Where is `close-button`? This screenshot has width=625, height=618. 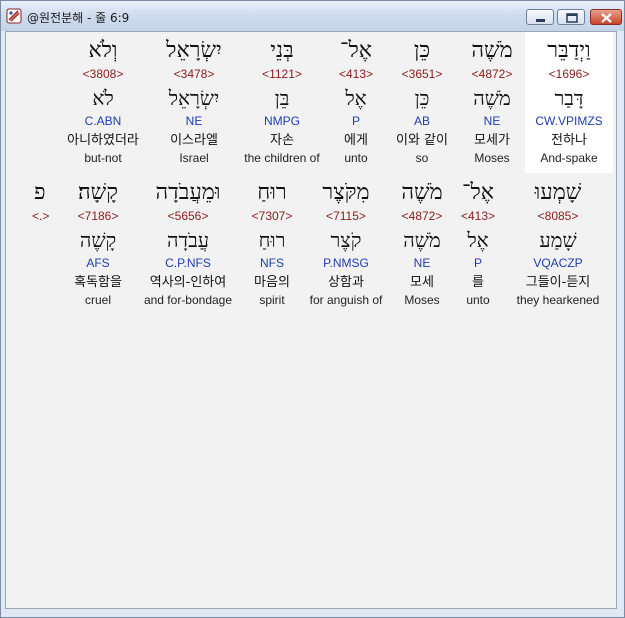
close-button is located at coordinates (606, 17).